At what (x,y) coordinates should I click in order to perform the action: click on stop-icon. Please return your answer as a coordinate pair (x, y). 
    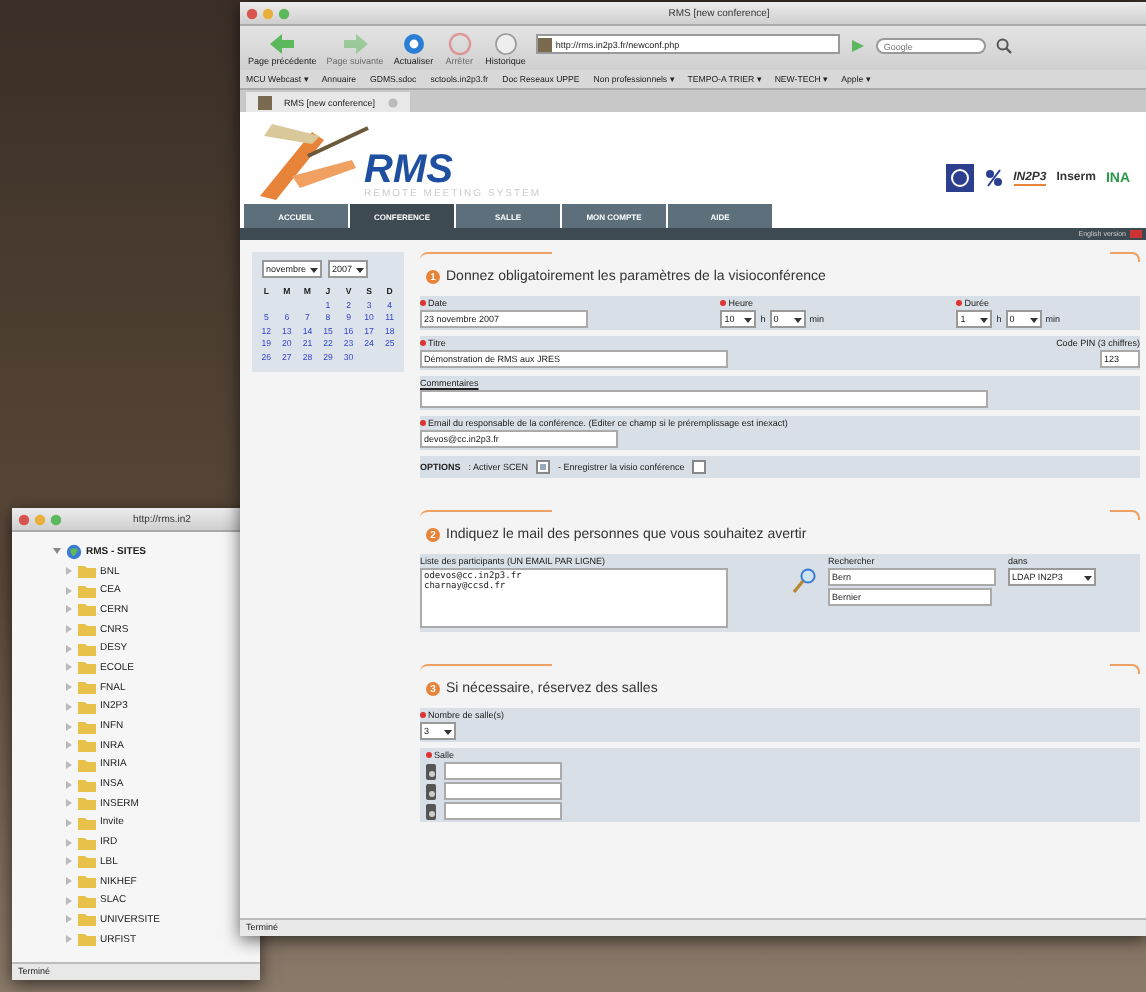
    Looking at the image, I should click on (459, 44).